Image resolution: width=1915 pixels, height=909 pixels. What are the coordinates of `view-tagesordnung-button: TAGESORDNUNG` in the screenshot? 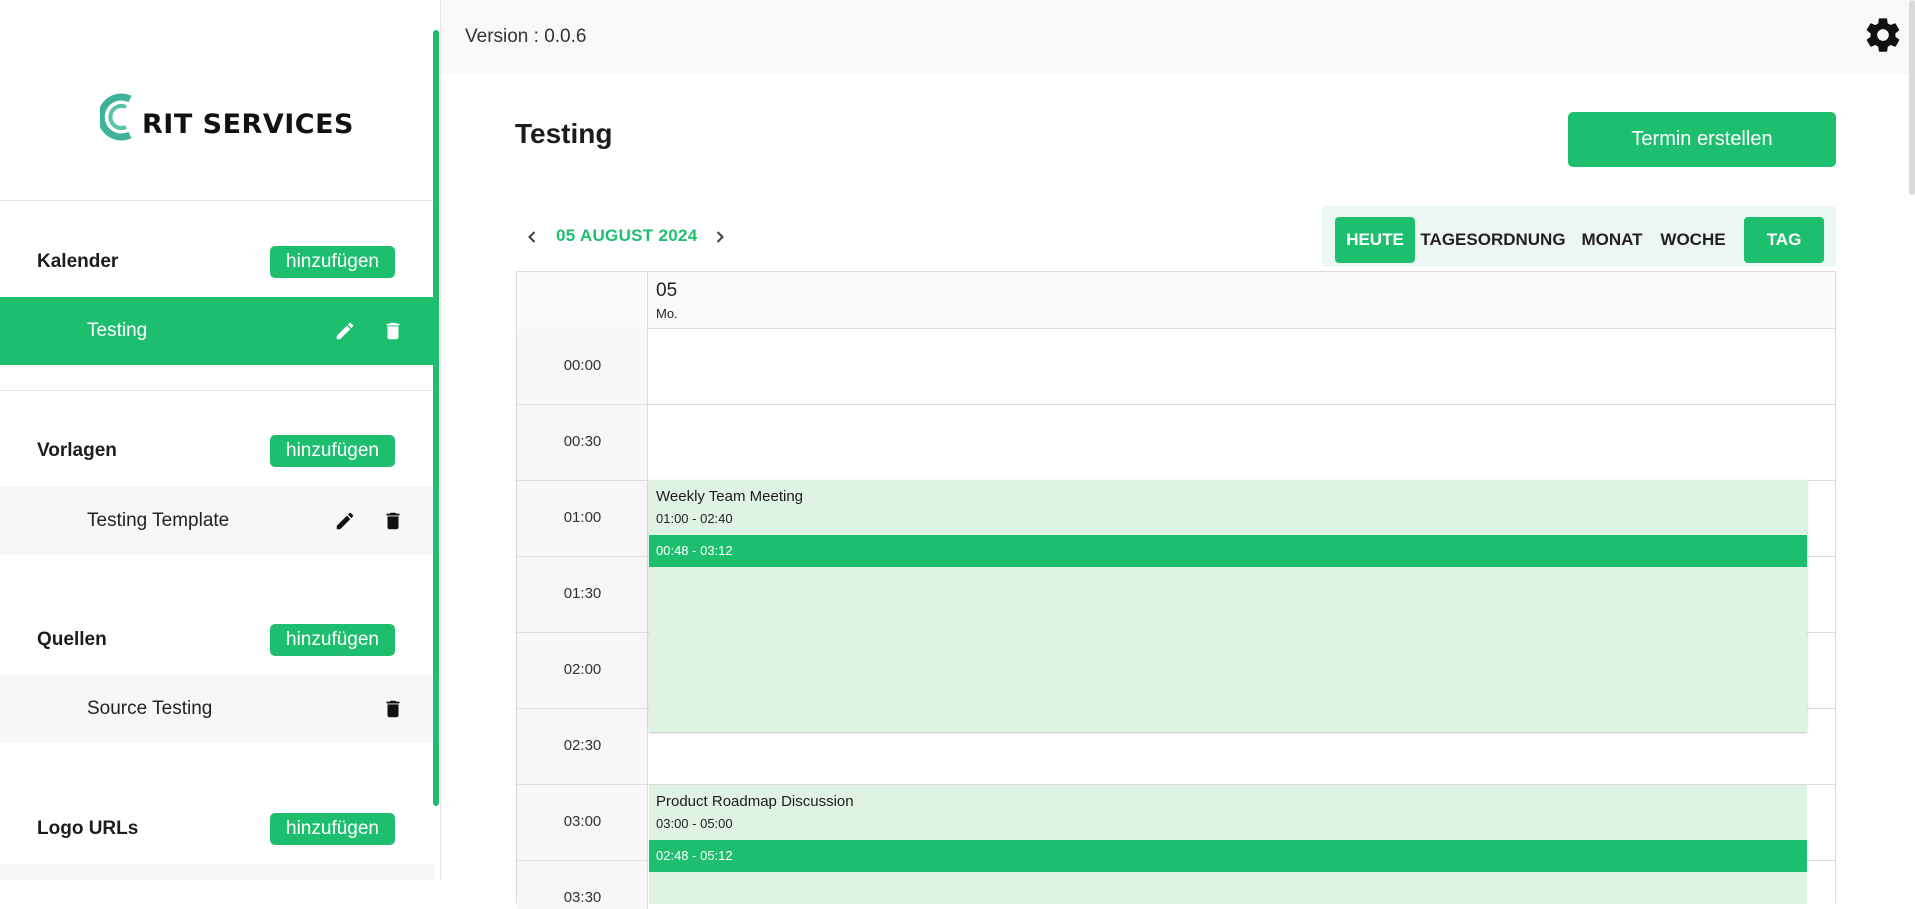 It's located at (1493, 240).